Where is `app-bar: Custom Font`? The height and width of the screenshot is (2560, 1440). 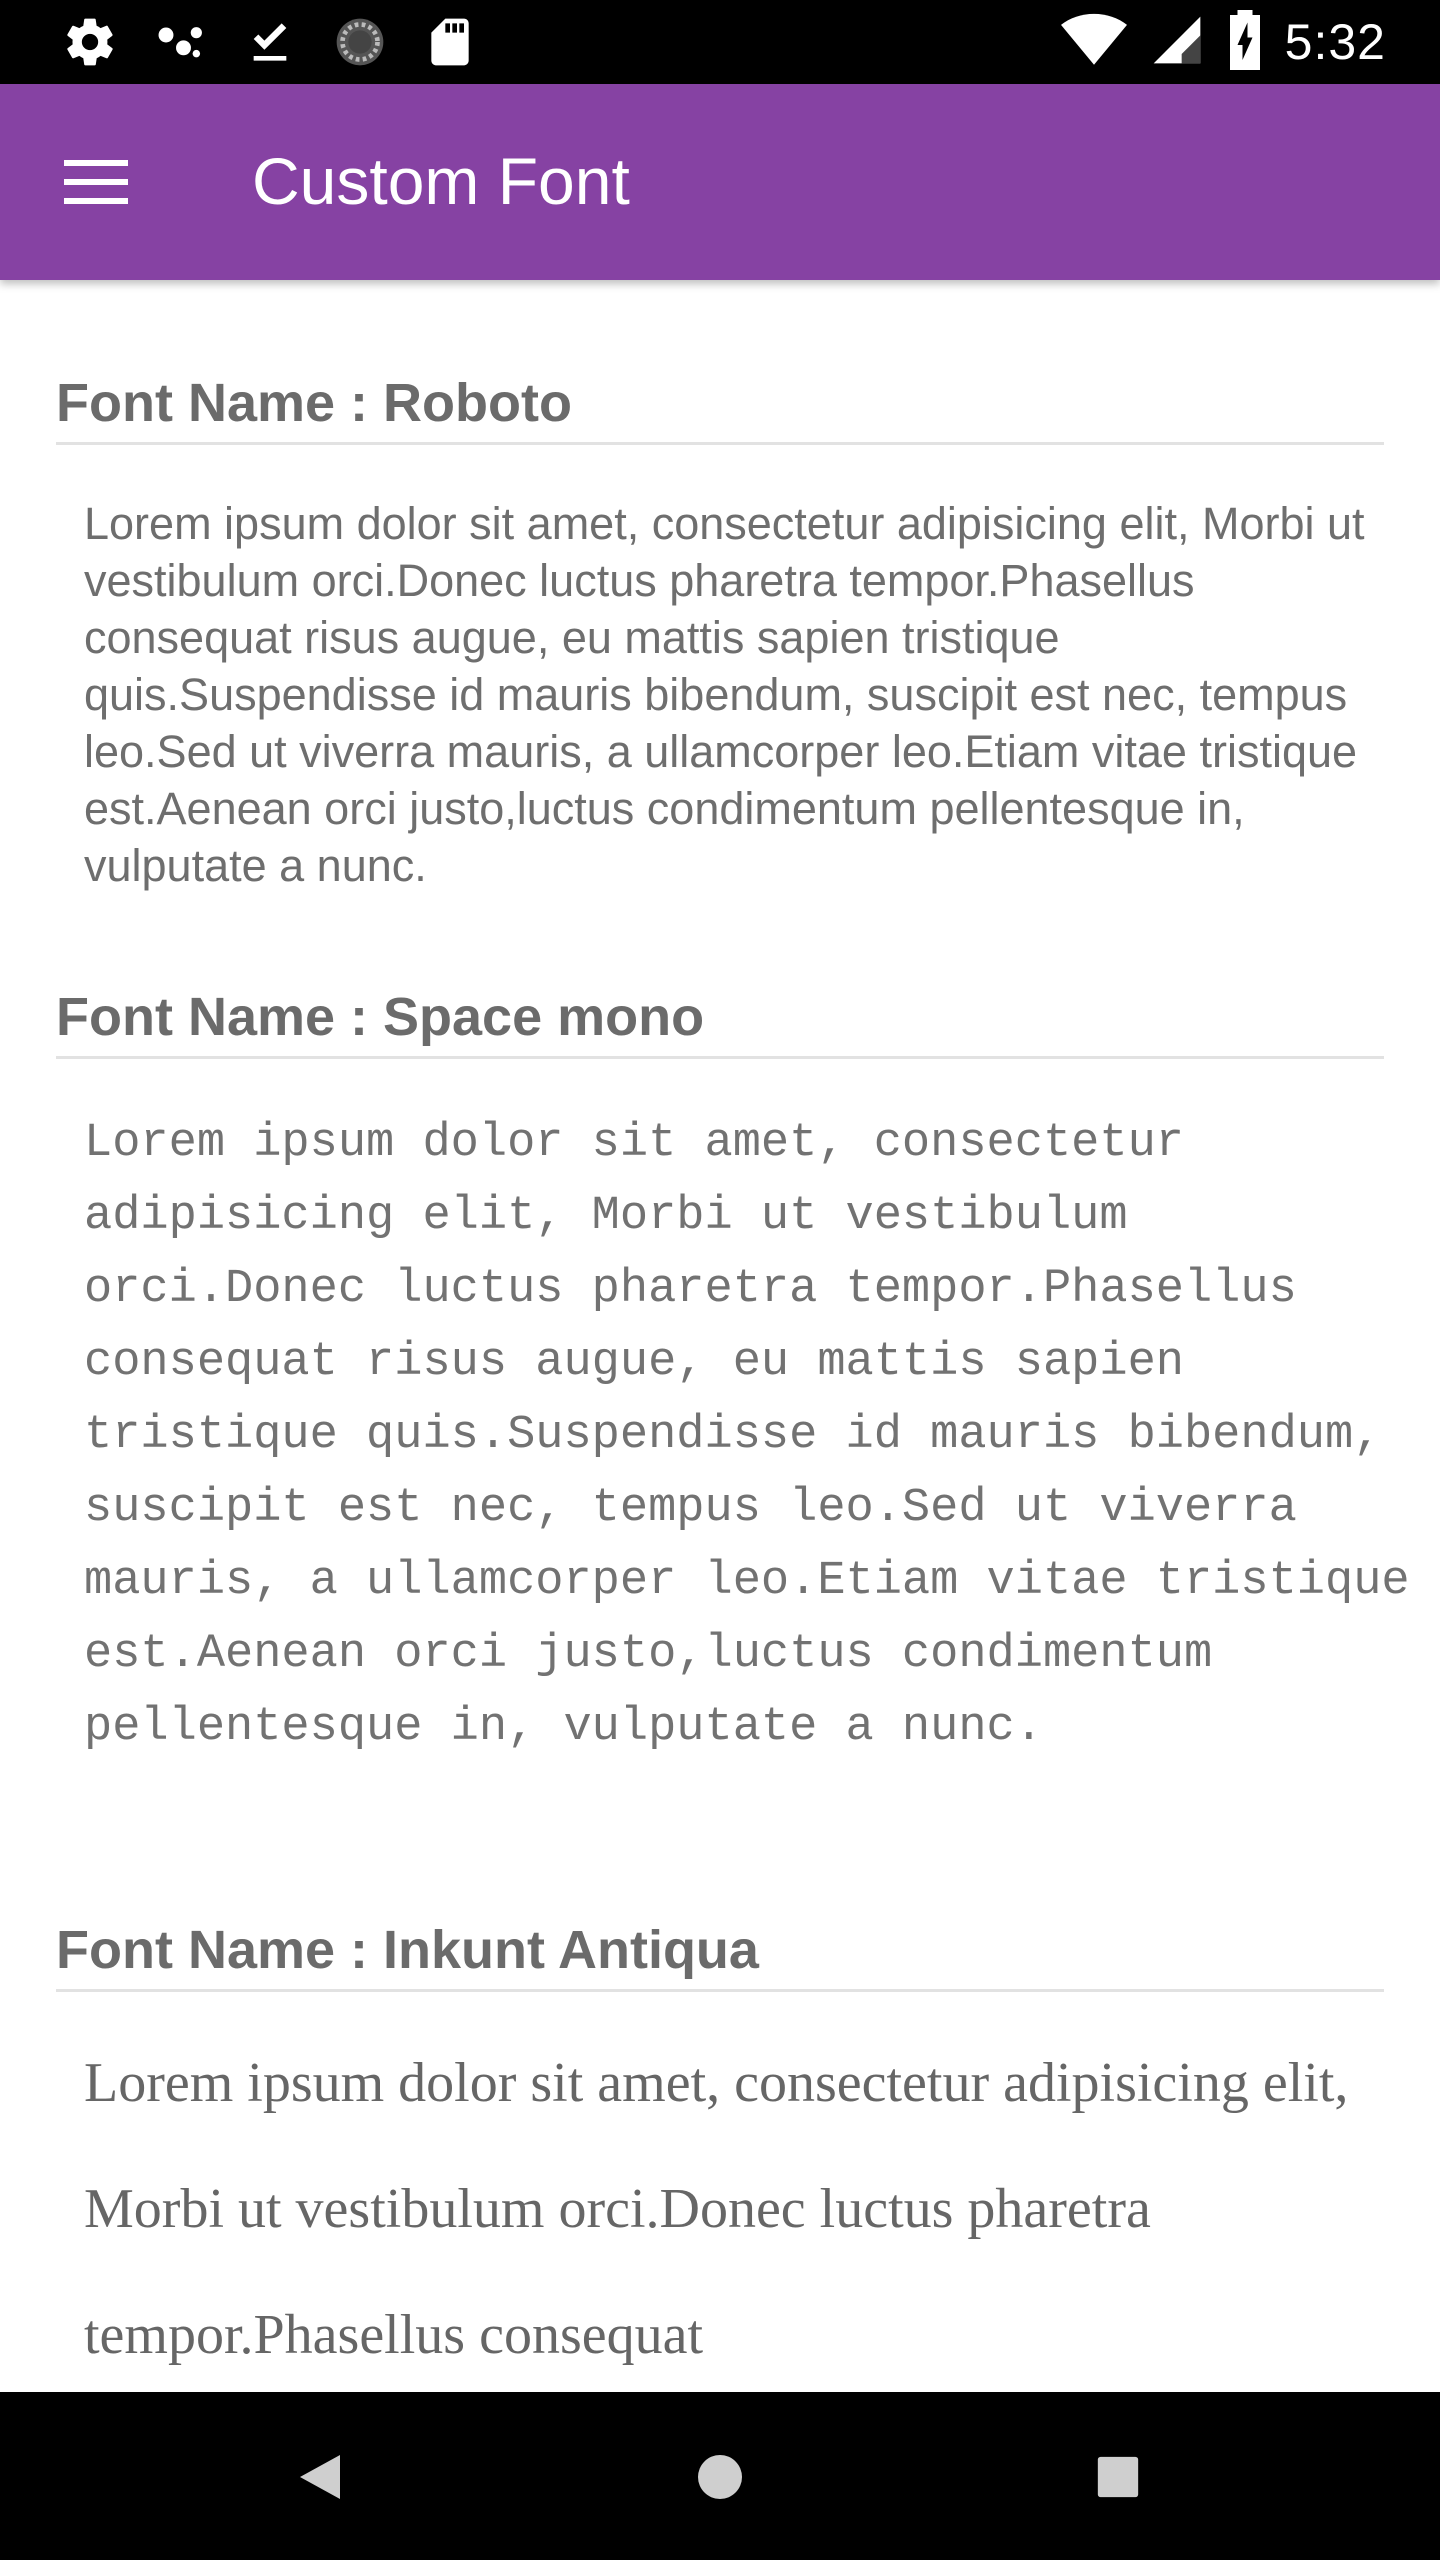
app-bar: Custom Font is located at coordinates (720, 182).